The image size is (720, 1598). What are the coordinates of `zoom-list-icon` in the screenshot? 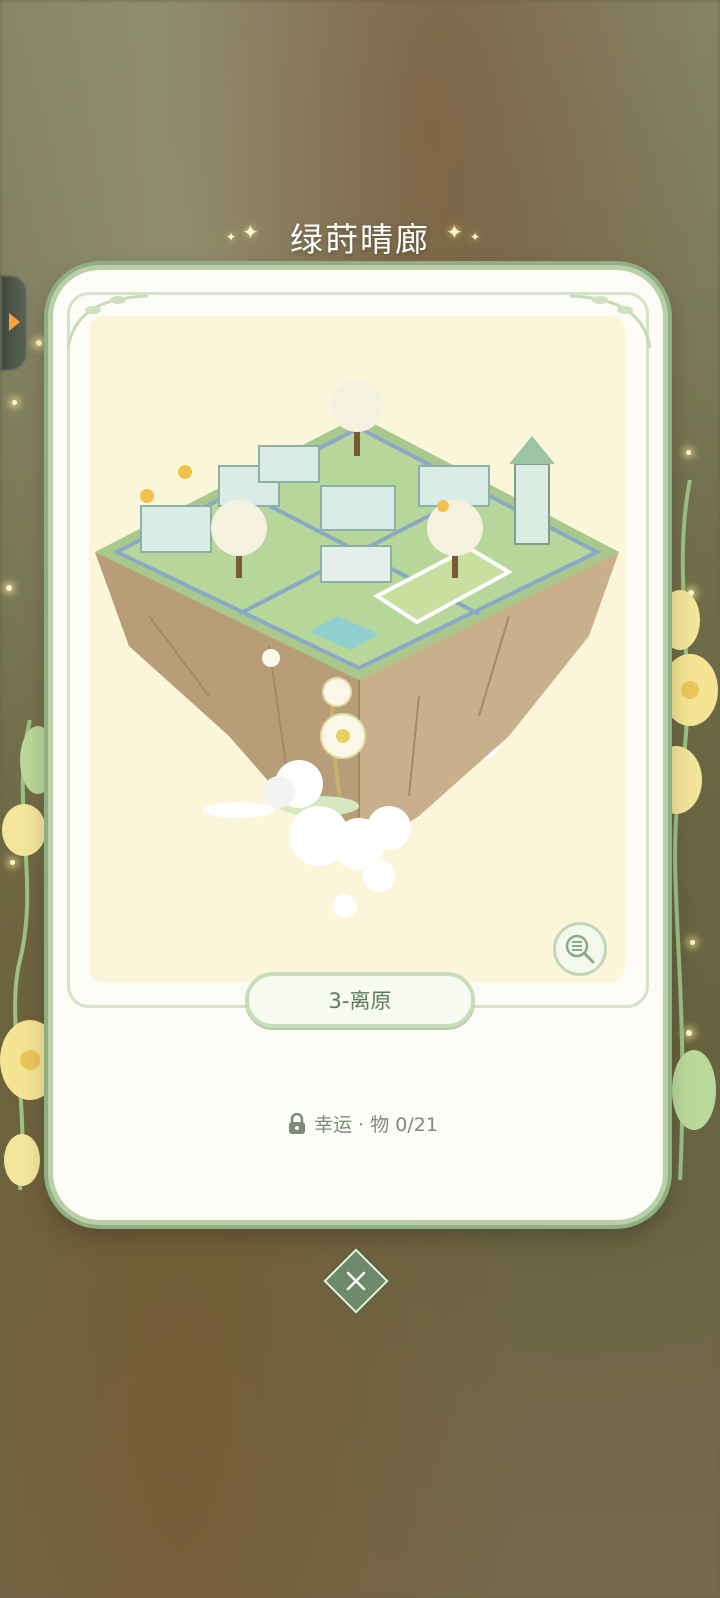 It's located at (580, 949).